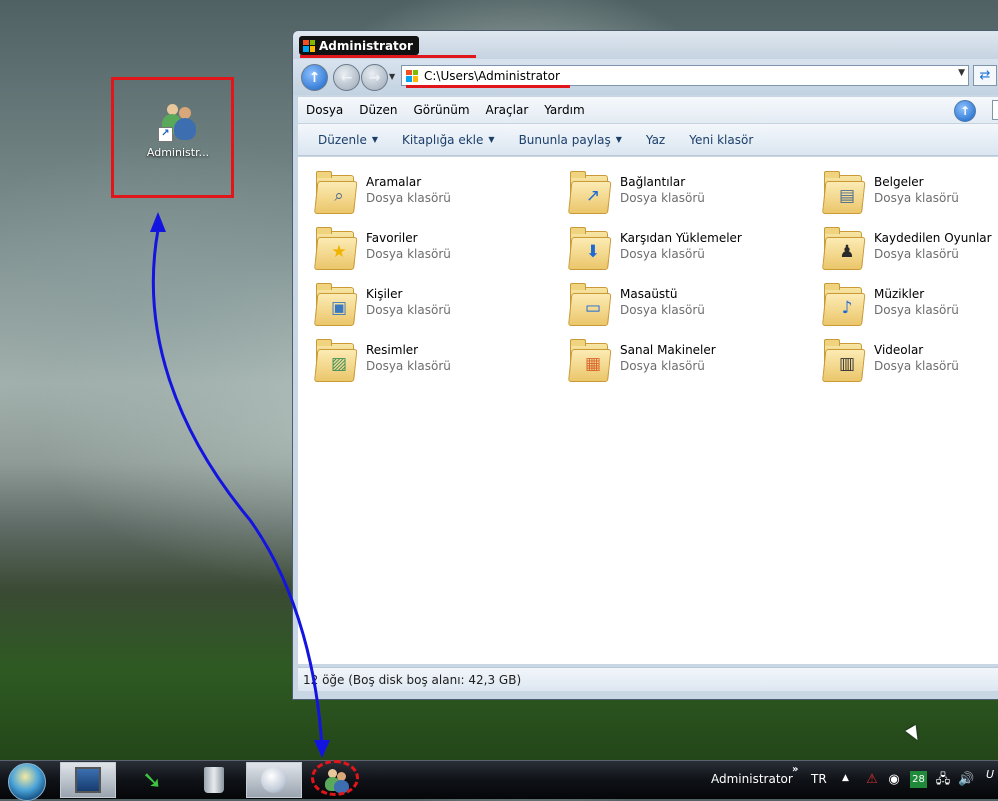  What do you see at coordinates (492, 75) in the screenshot?
I see `address-text: C:\Users\Administrator` at bounding box center [492, 75].